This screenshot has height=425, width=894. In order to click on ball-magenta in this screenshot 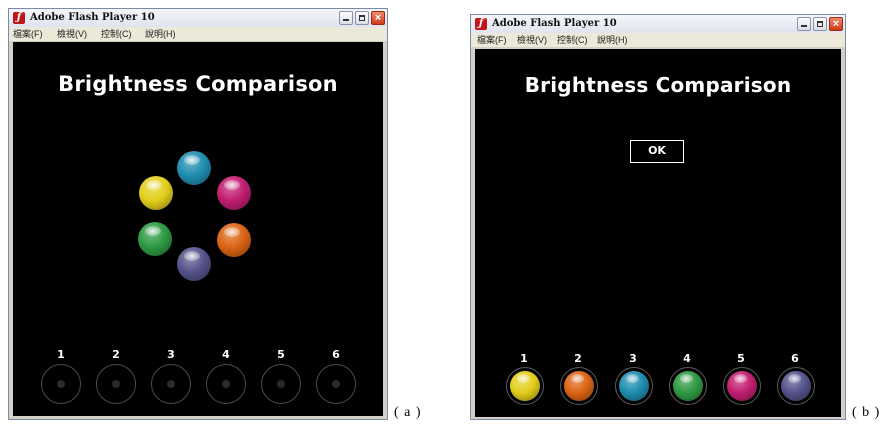, I will do `click(234, 193)`.